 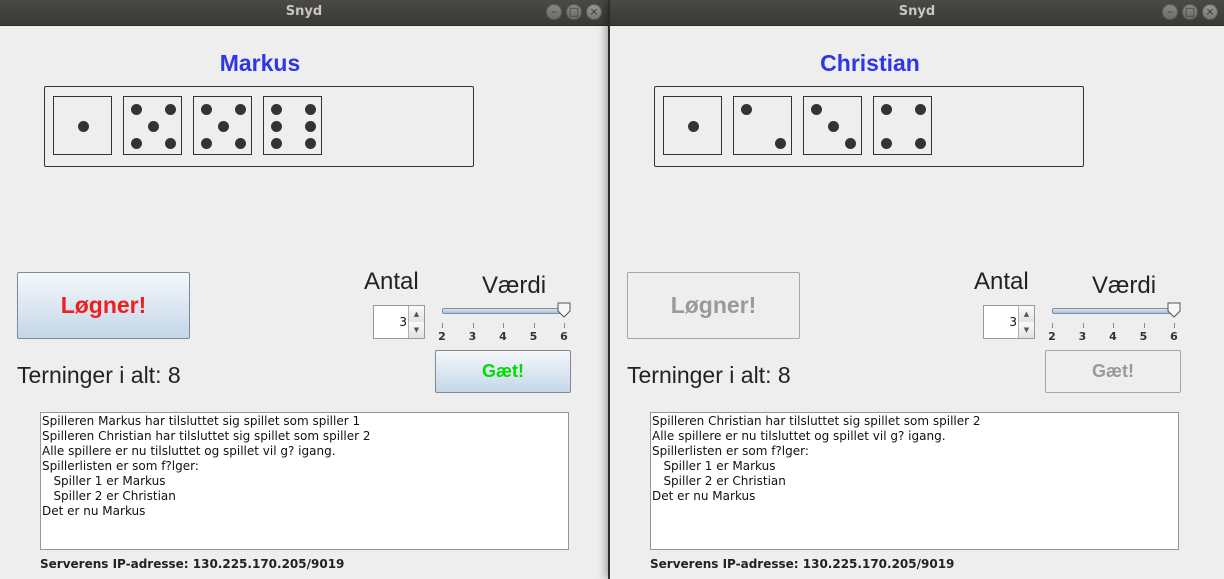 I want to click on slider-tick-label: 4, so click(x=503, y=336).